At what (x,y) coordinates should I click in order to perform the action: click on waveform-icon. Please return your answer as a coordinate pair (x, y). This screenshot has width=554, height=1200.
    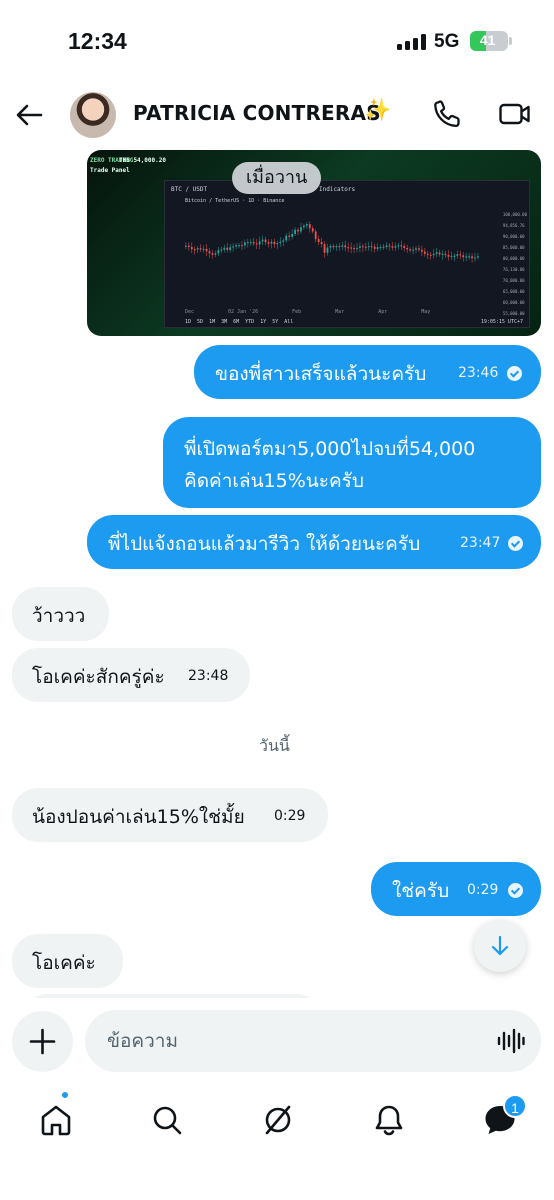
    Looking at the image, I should click on (511, 1041).